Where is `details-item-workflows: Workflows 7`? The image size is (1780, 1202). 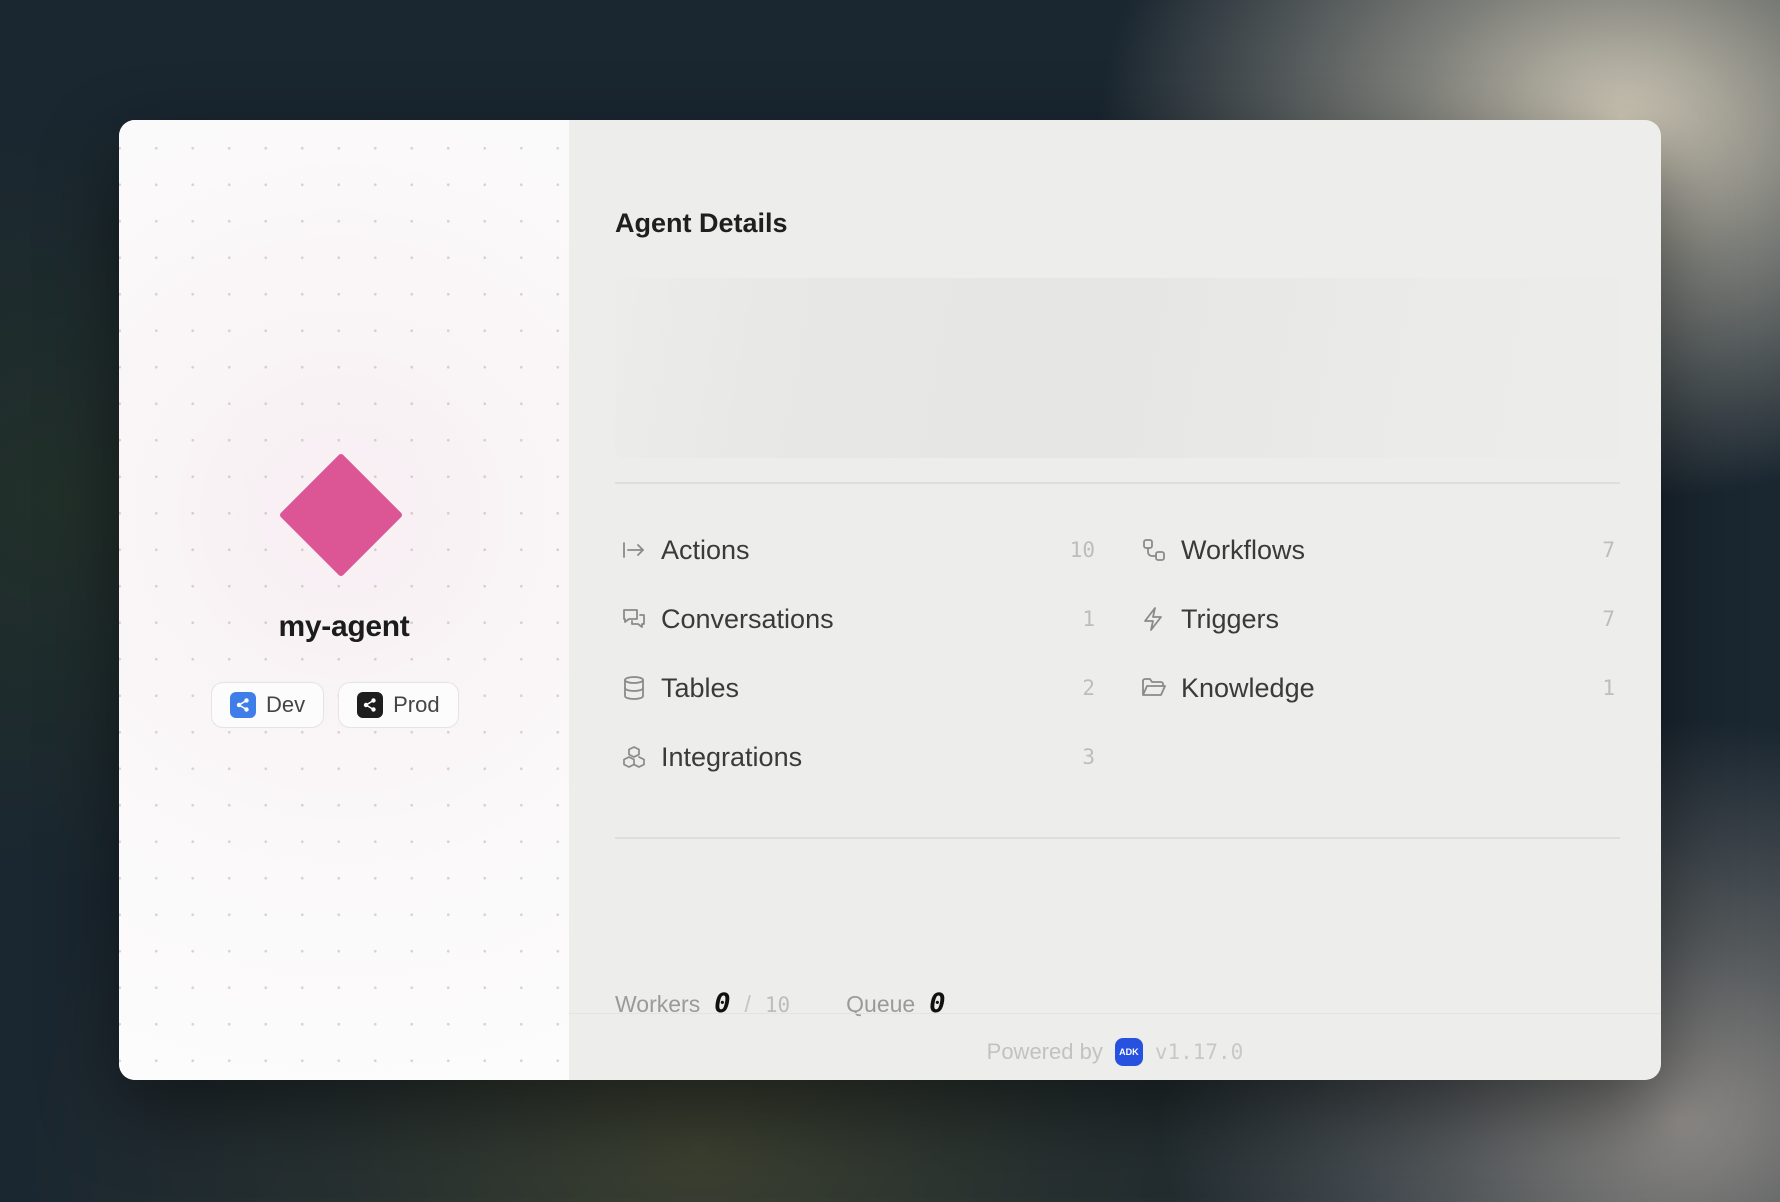 details-item-workflows: Workflows 7 is located at coordinates (1375, 550).